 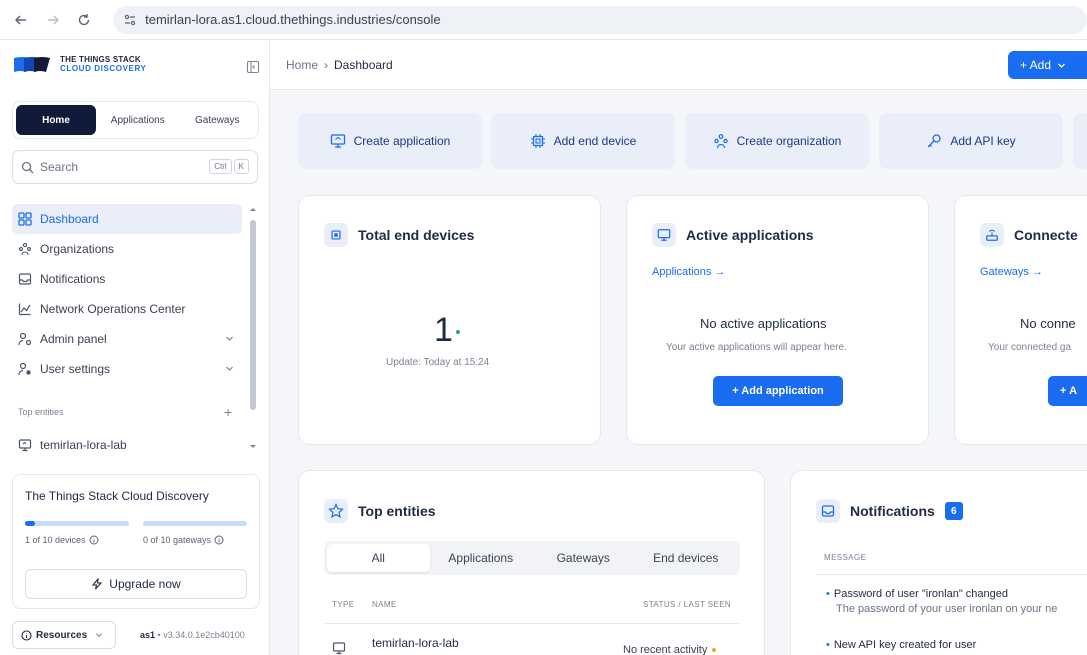 I want to click on mode-applications: Applications, so click(x=138, y=120).